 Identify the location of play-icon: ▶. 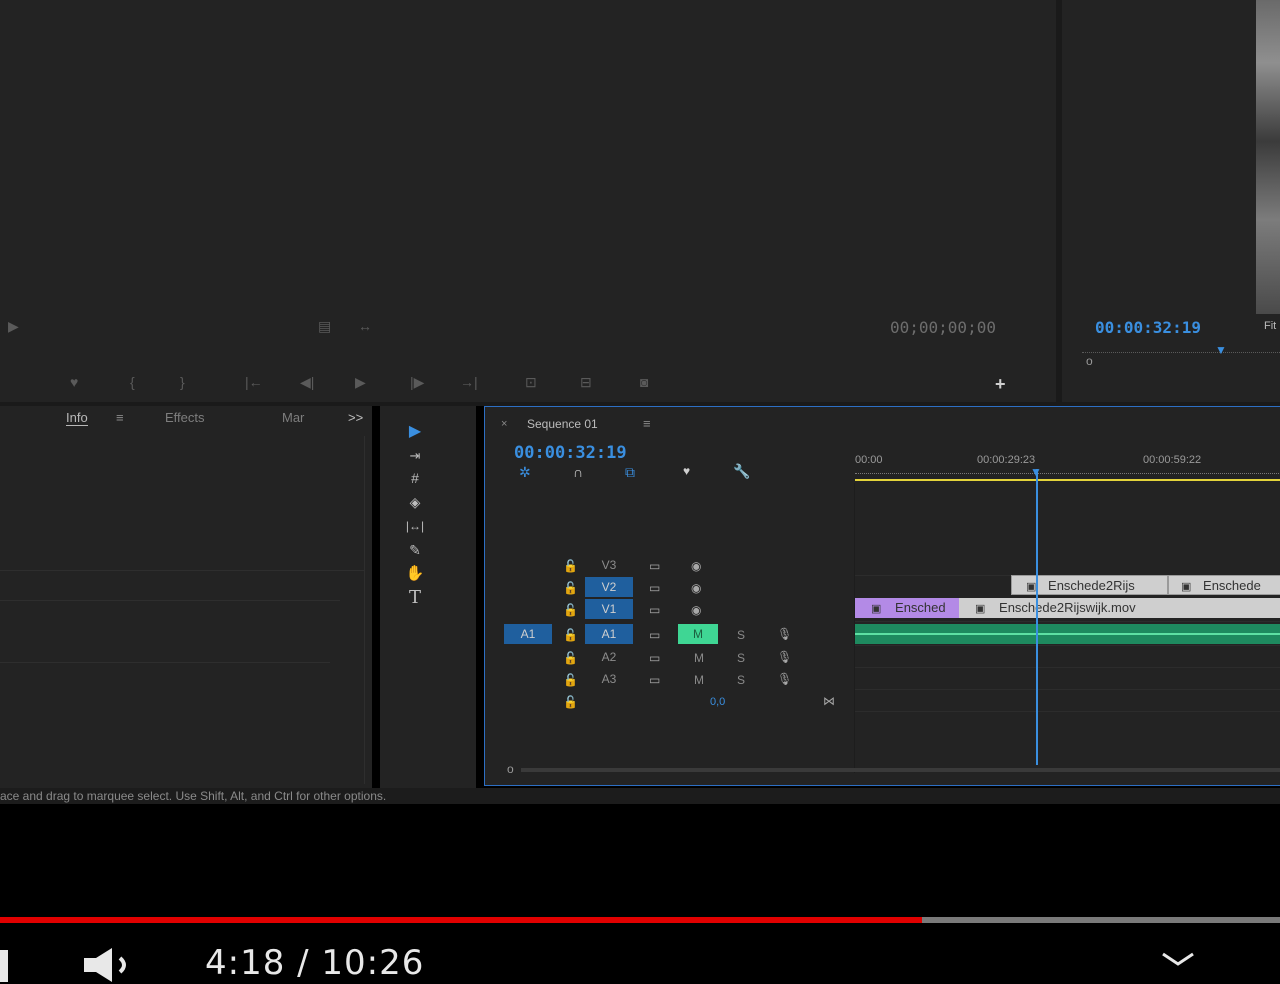
(360, 382).